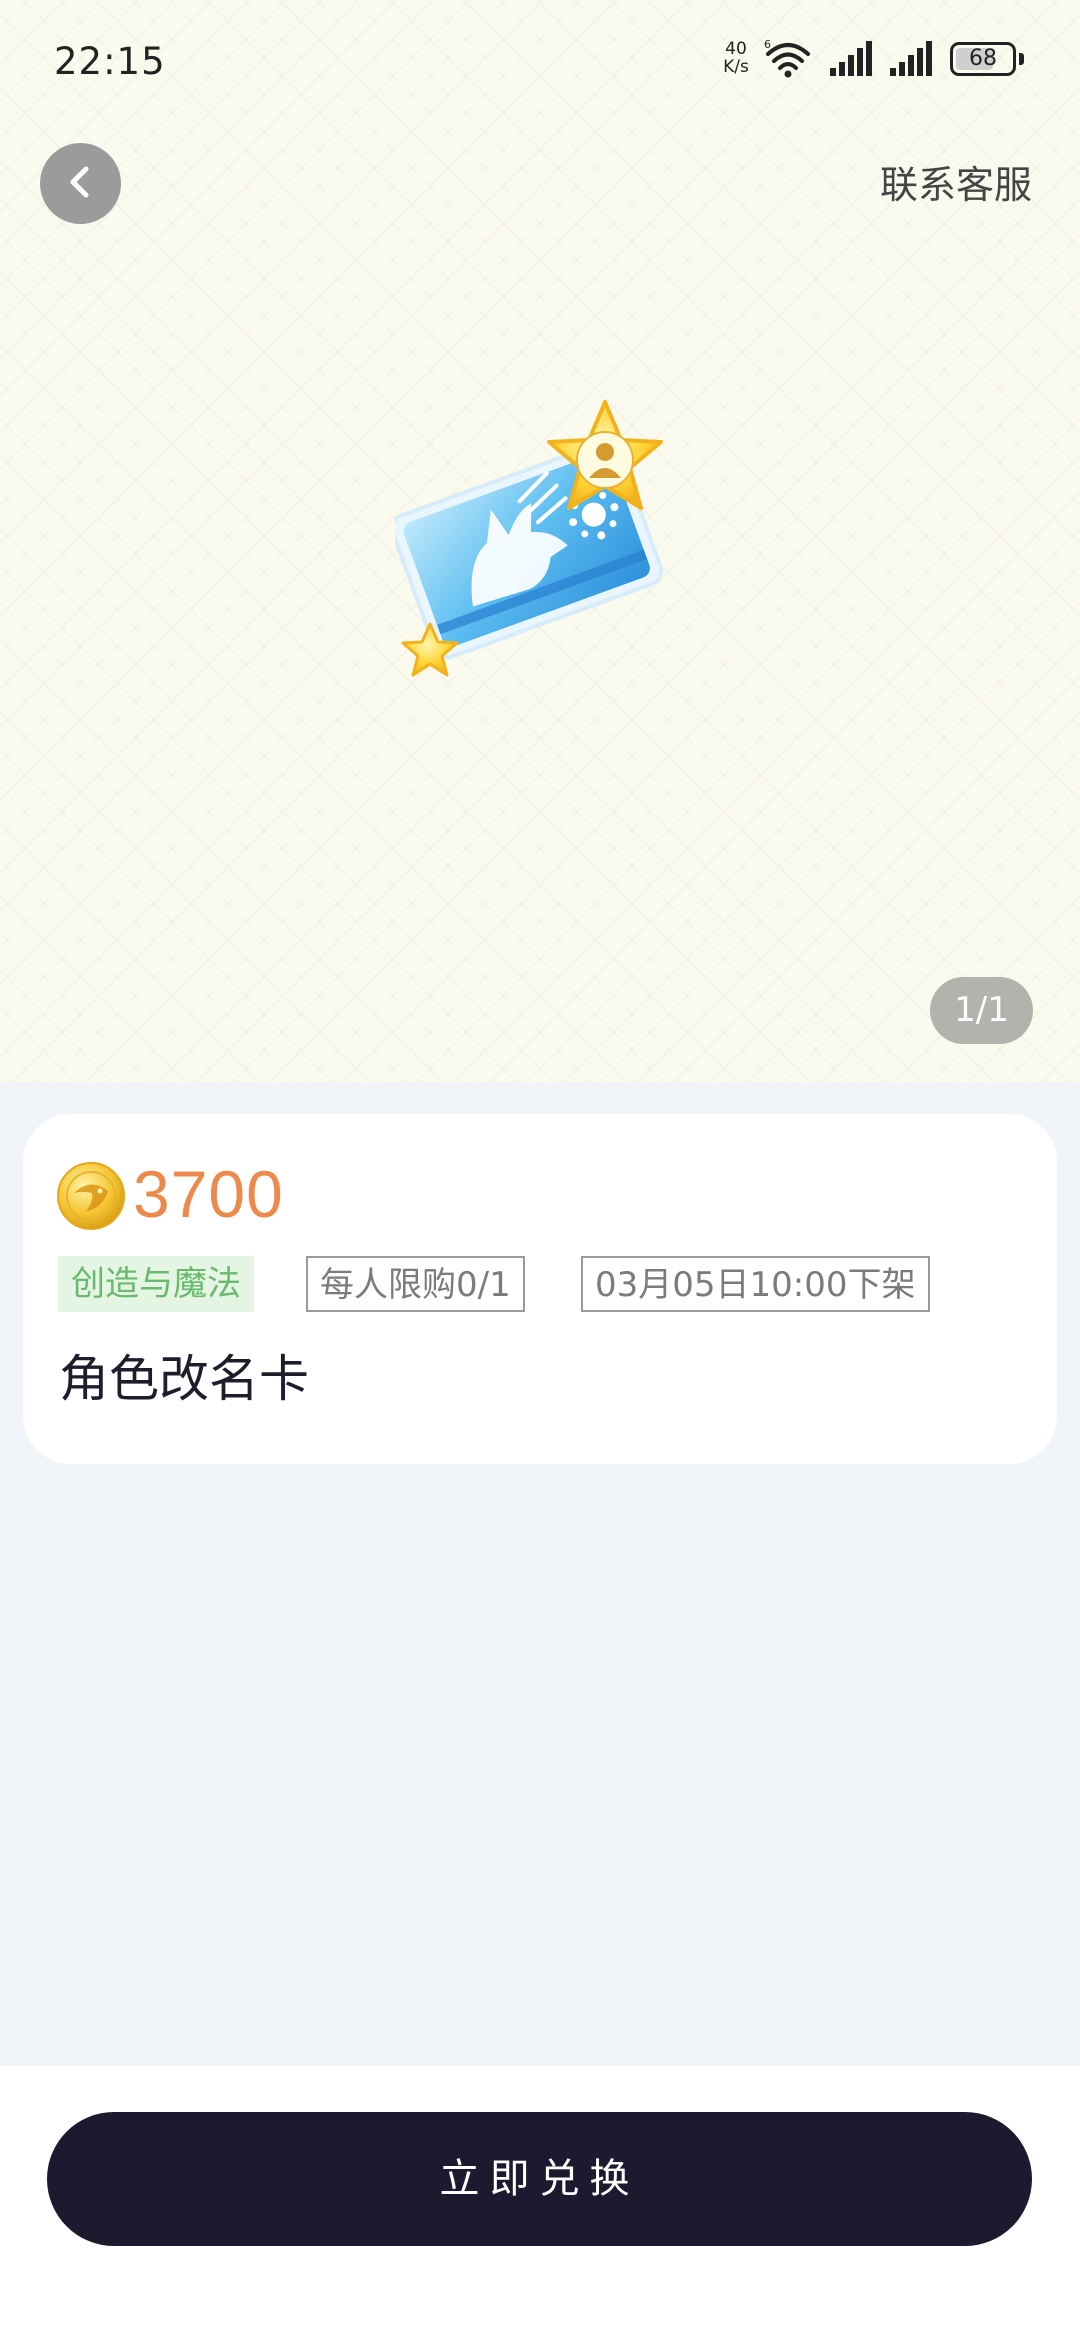  What do you see at coordinates (736, 49) in the screenshot?
I see `network-speed-value: 40` at bounding box center [736, 49].